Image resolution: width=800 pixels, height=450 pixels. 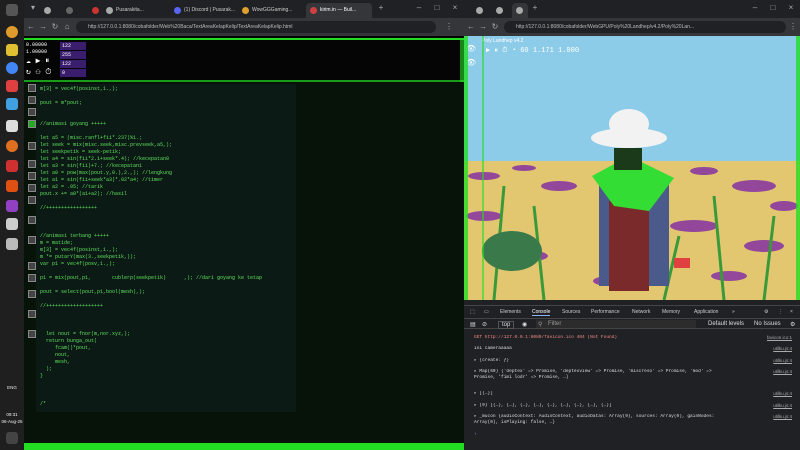 What do you see at coordinates (605, 312) in the screenshot?
I see `tab-performance: Performance` at bounding box center [605, 312].